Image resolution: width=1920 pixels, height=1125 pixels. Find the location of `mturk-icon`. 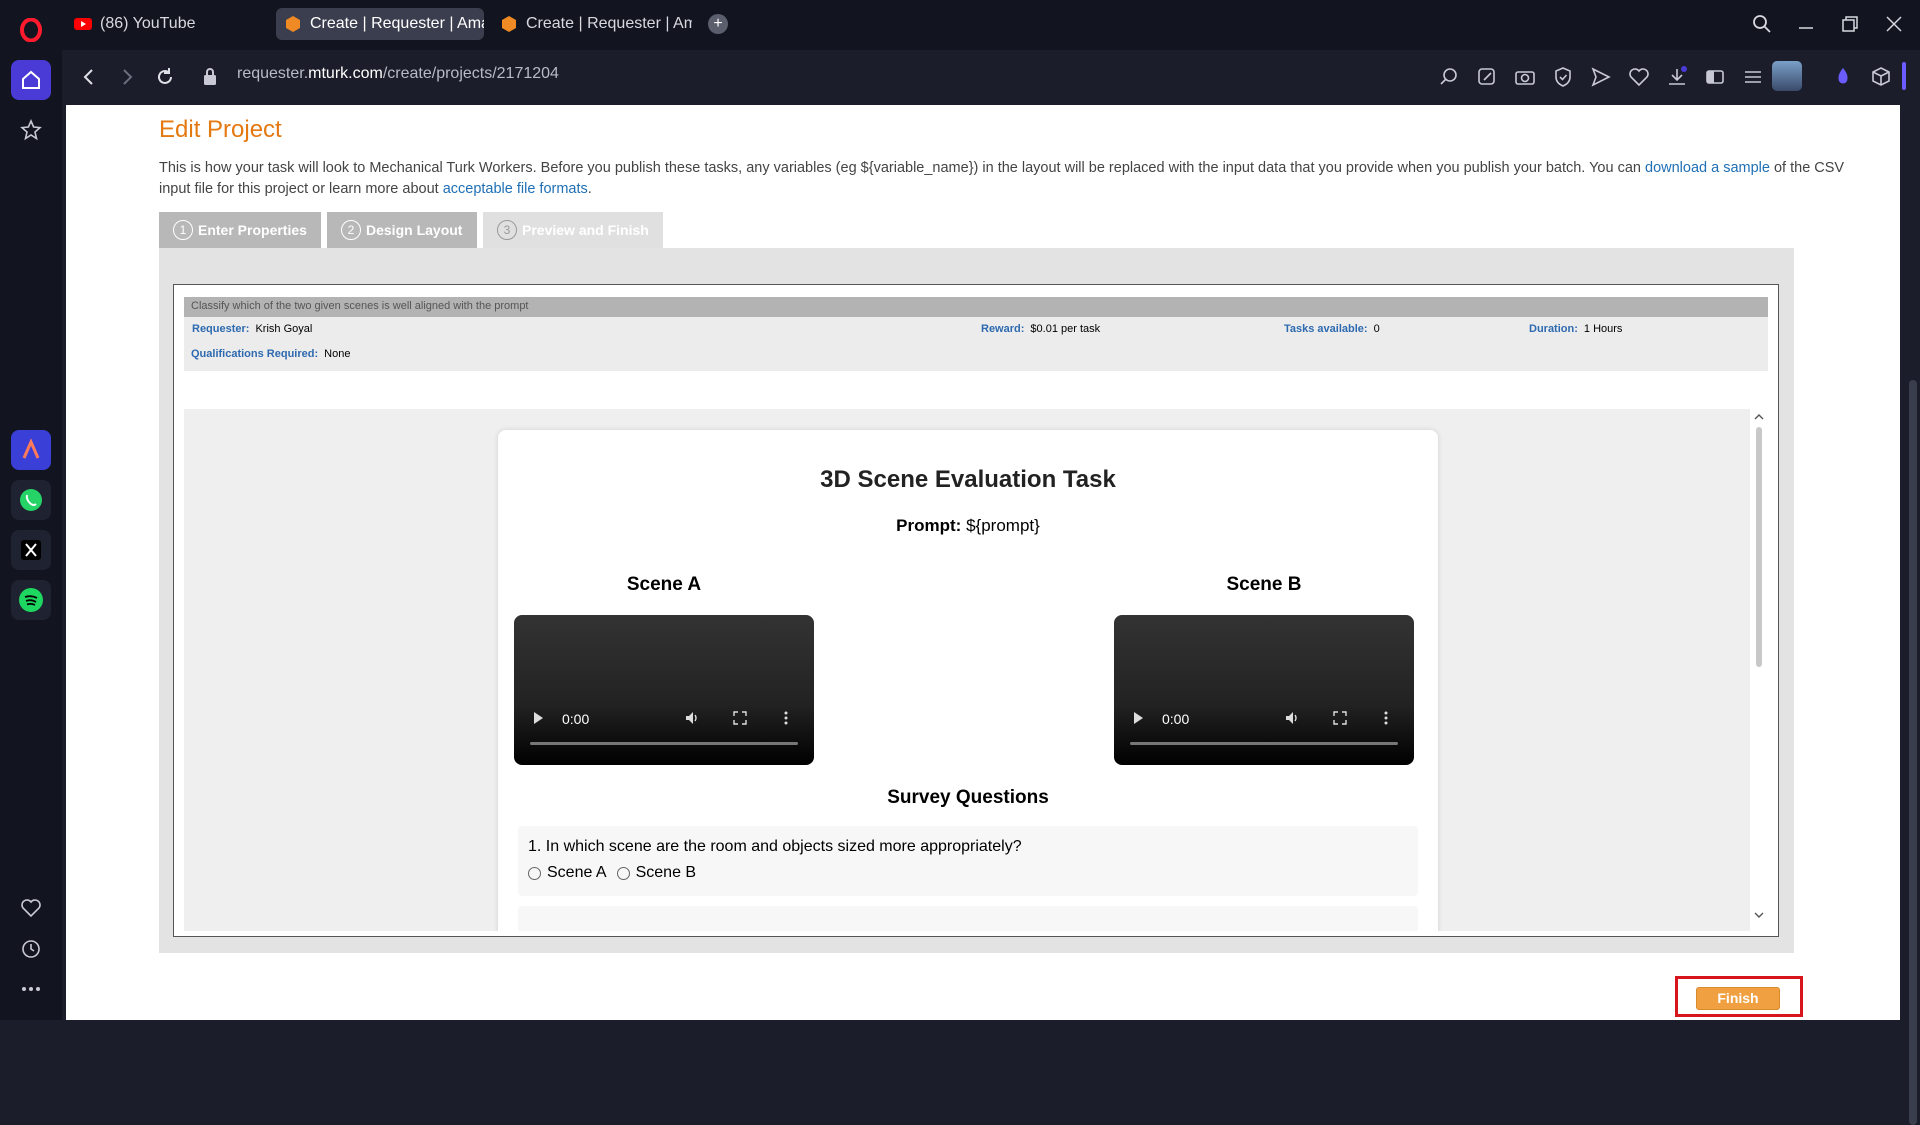

mturk-icon is located at coordinates (509, 24).